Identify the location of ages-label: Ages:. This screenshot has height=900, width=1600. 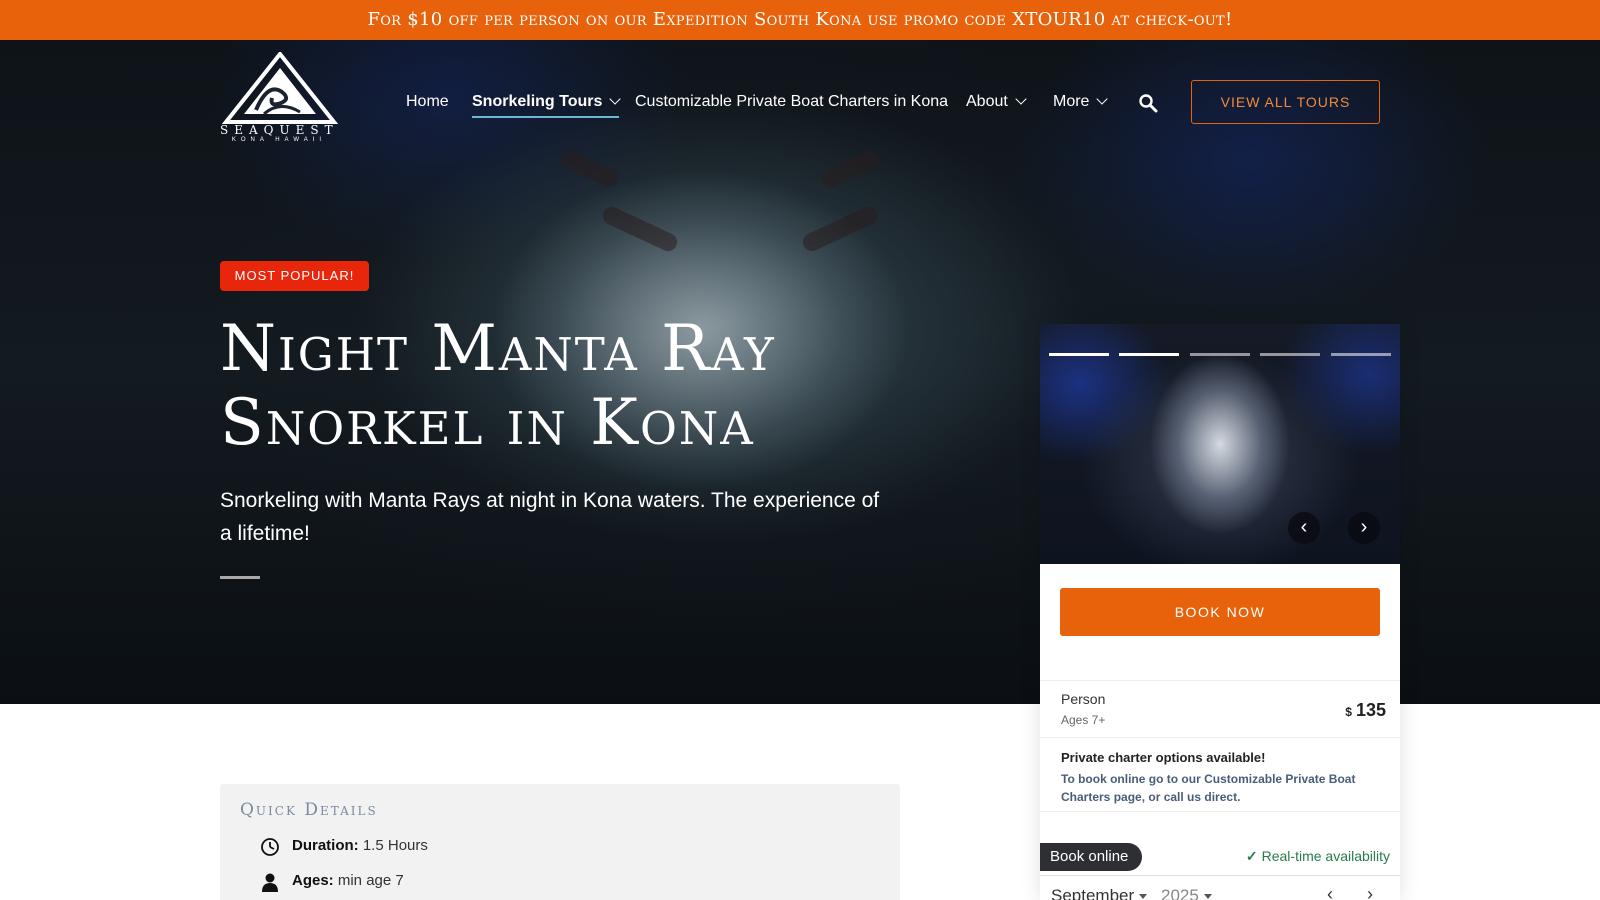
(313, 880).